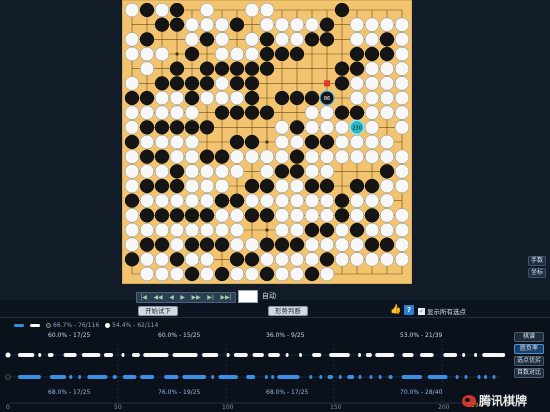 The image size is (550, 412). I want to click on move-number-label: 86, so click(327, 99).